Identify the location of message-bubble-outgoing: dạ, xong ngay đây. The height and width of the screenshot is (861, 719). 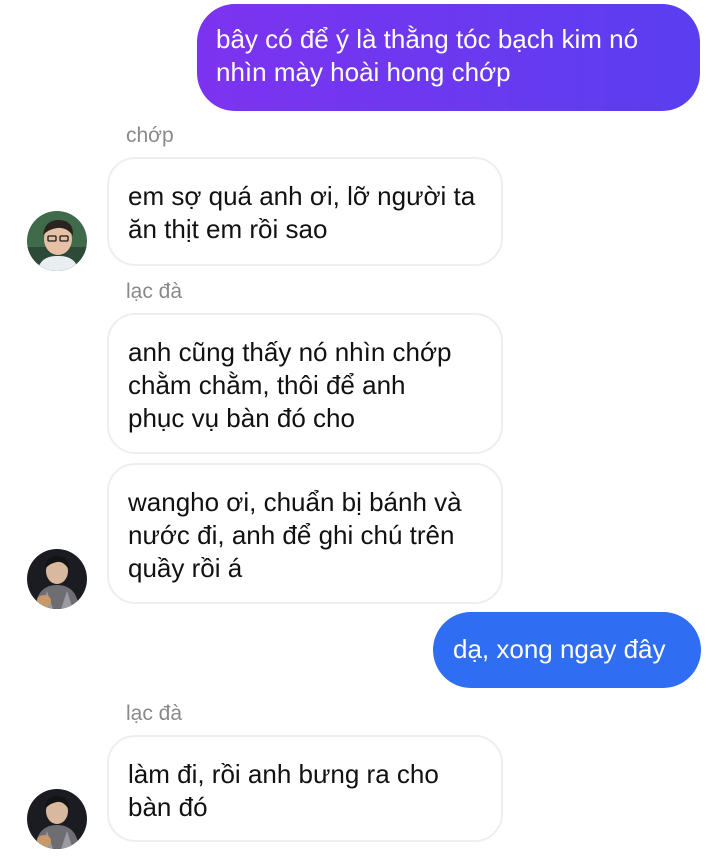
(567, 650).